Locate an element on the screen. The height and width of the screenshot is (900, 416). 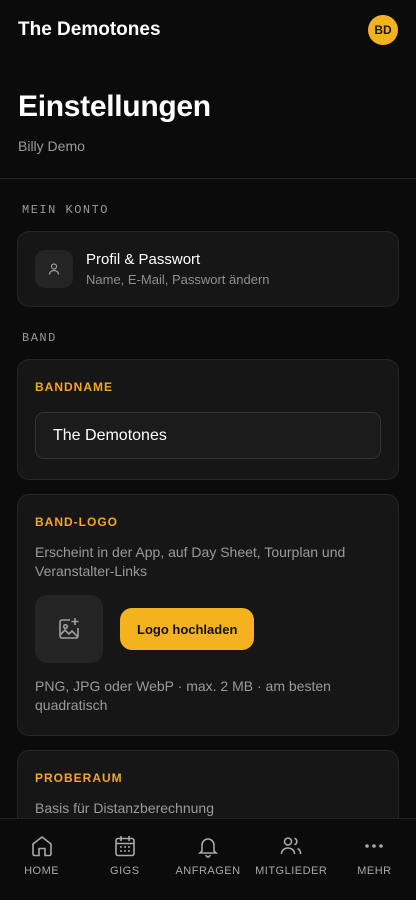
top-bar: The Demotones BD is located at coordinates (208, 30).